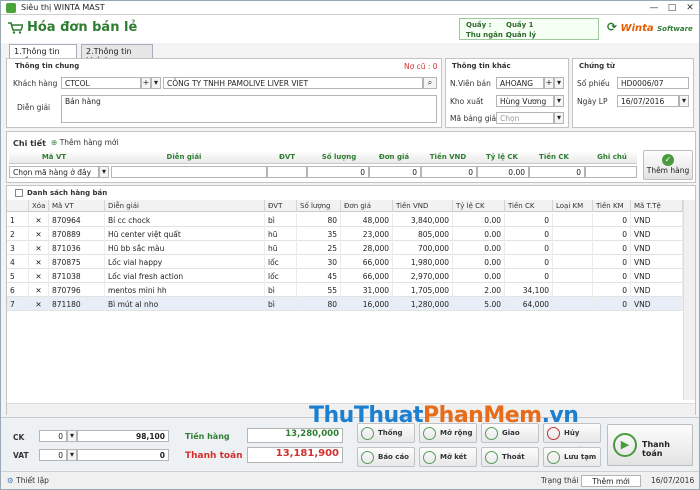 Image resolution: width=700 pixels, height=490 pixels. I want to click on item-note-input, so click(611, 172).